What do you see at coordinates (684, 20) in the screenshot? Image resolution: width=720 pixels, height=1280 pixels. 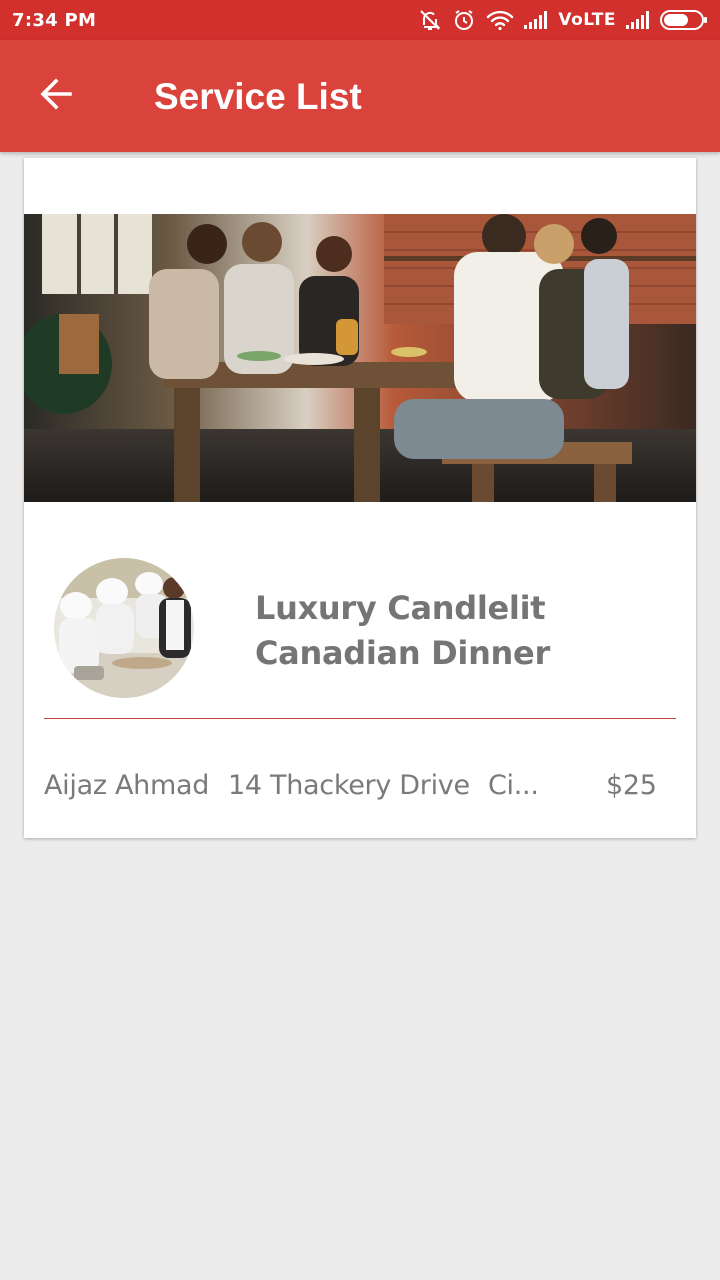 I see `battery-icon` at bounding box center [684, 20].